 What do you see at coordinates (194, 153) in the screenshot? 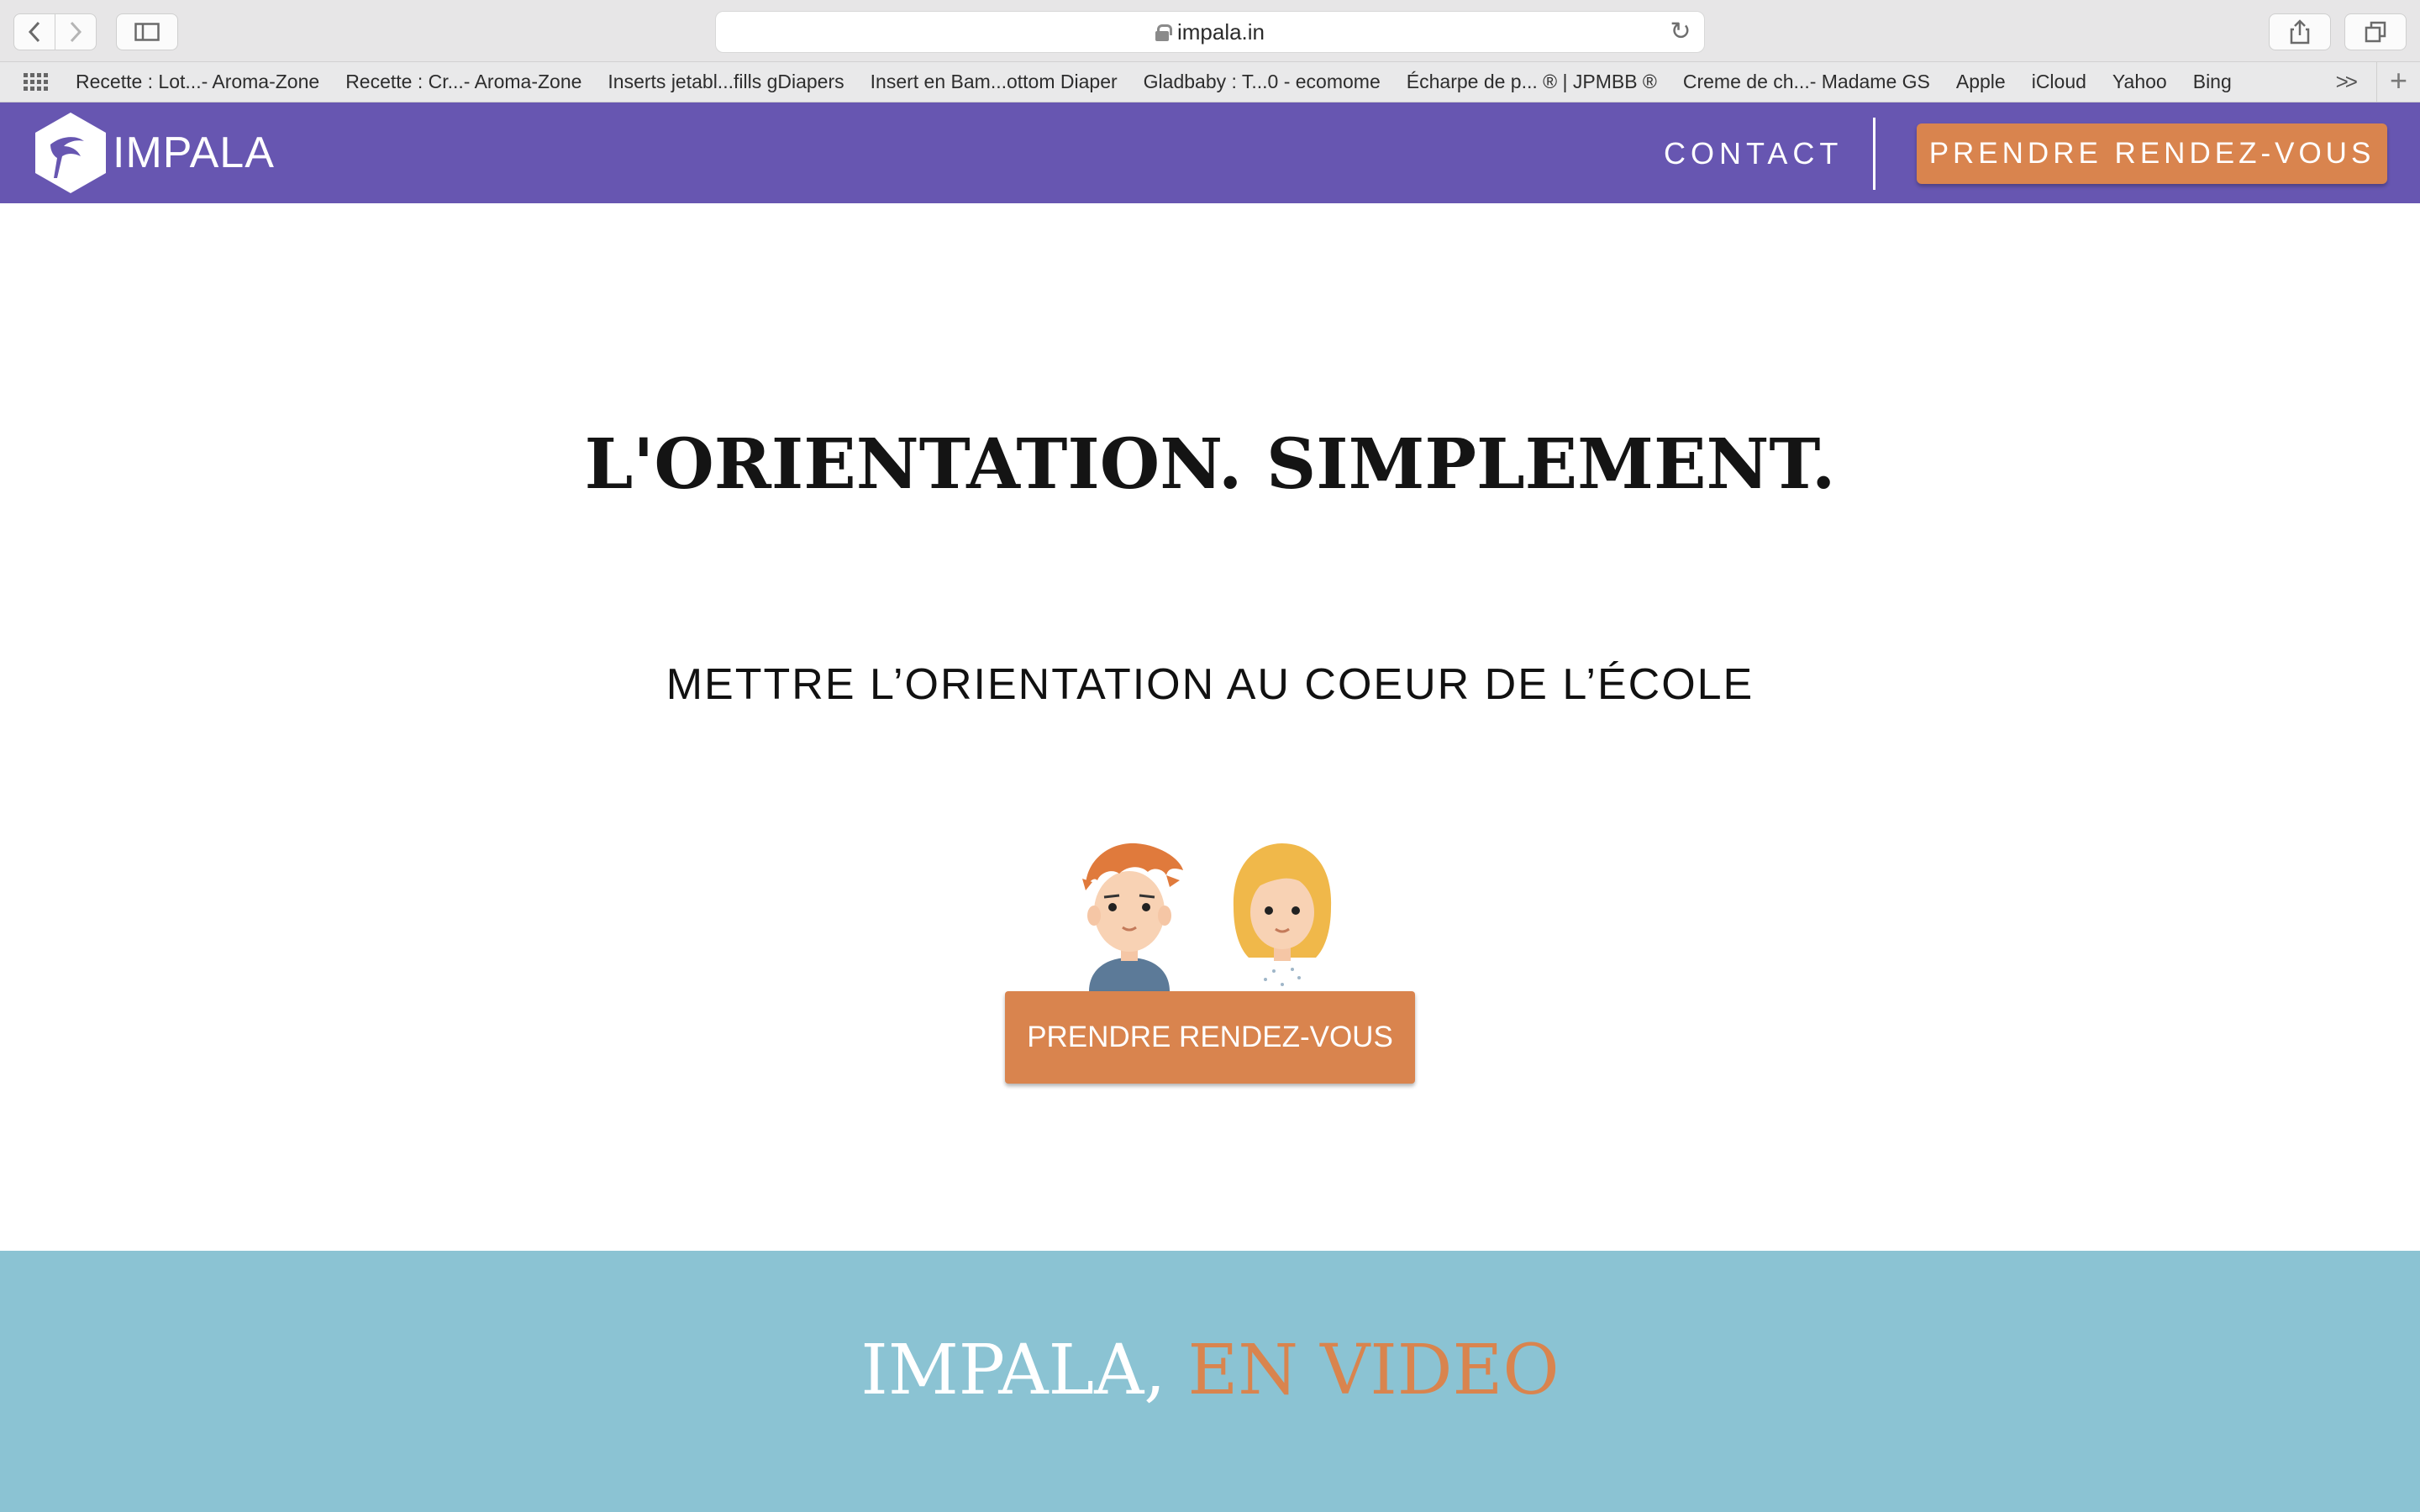
I see `logo-text: IMPALA` at bounding box center [194, 153].